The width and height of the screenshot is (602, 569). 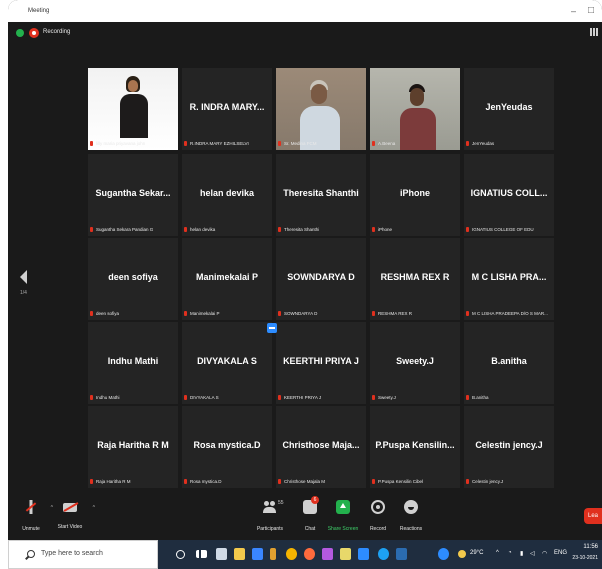 I want to click on video-off-icon, so click(x=70, y=507).